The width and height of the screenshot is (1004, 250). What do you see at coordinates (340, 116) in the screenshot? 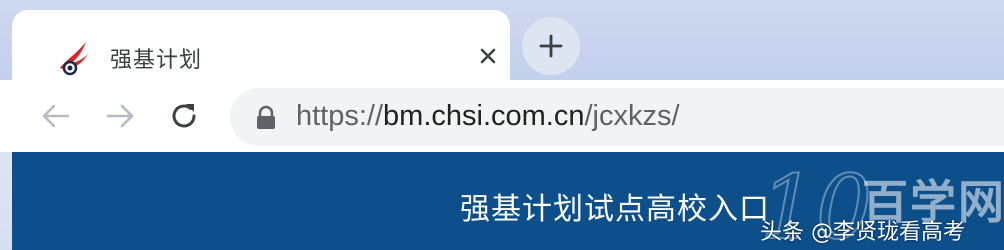
I see `url-scheme: https://` at bounding box center [340, 116].